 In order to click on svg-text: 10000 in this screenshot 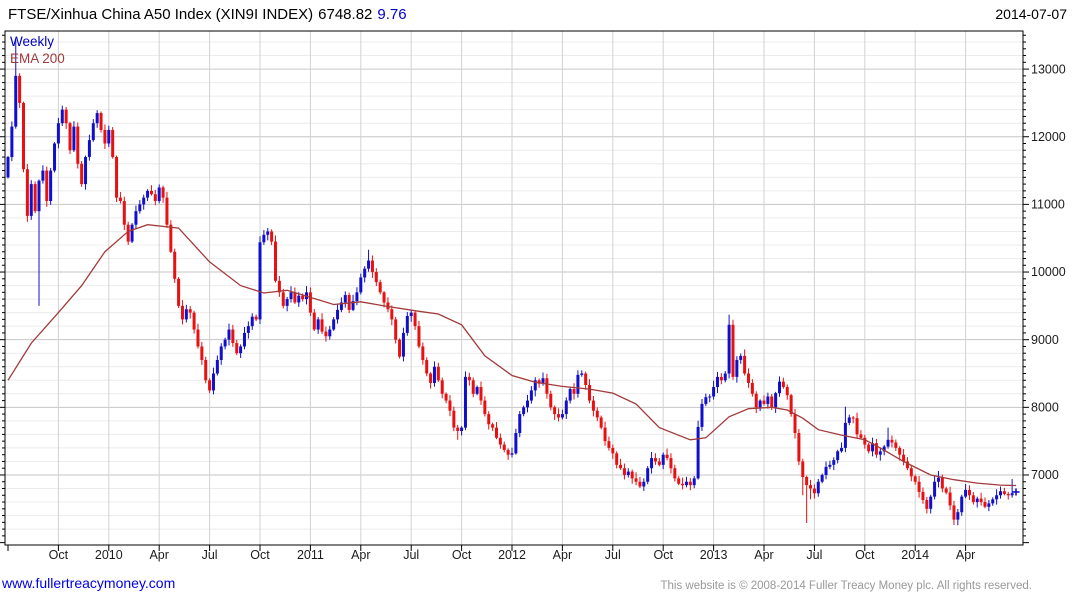, I will do `click(1048, 272)`.